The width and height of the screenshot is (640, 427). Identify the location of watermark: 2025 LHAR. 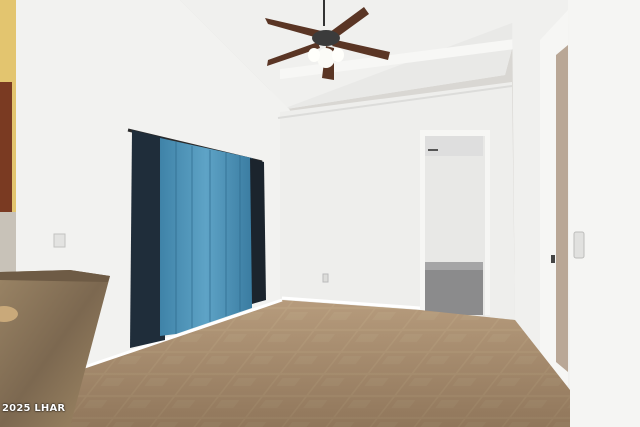
(34, 408).